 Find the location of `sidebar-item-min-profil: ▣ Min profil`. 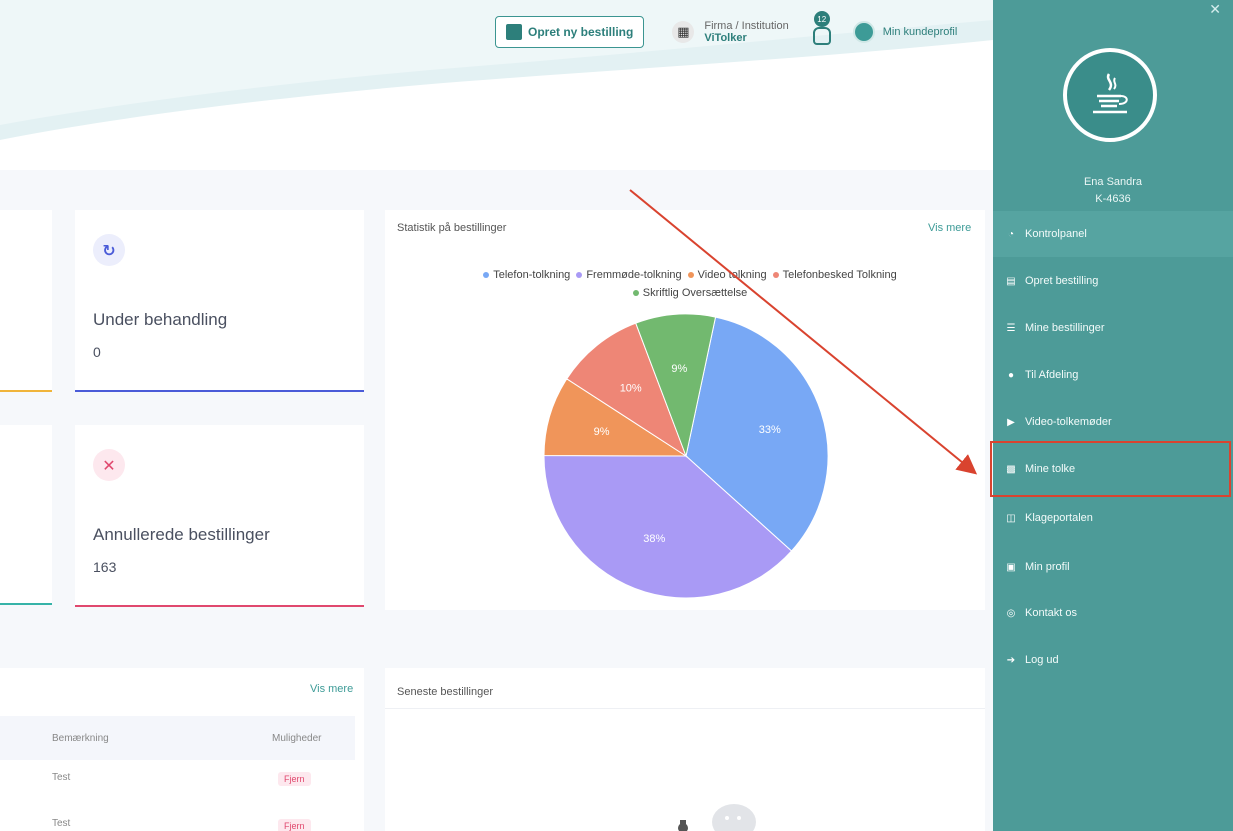

sidebar-item-min-profil: ▣ Min profil is located at coordinates (1113, 567).